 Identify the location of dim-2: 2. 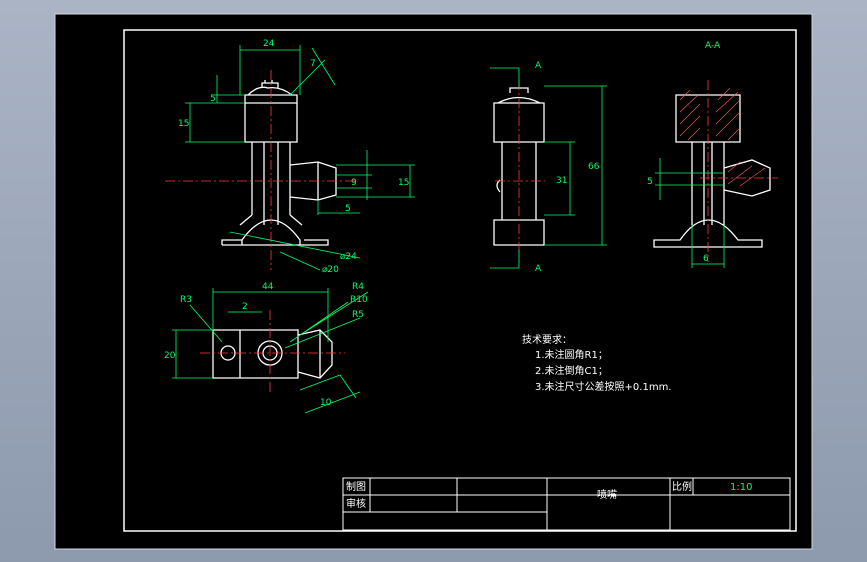
(245, 307).